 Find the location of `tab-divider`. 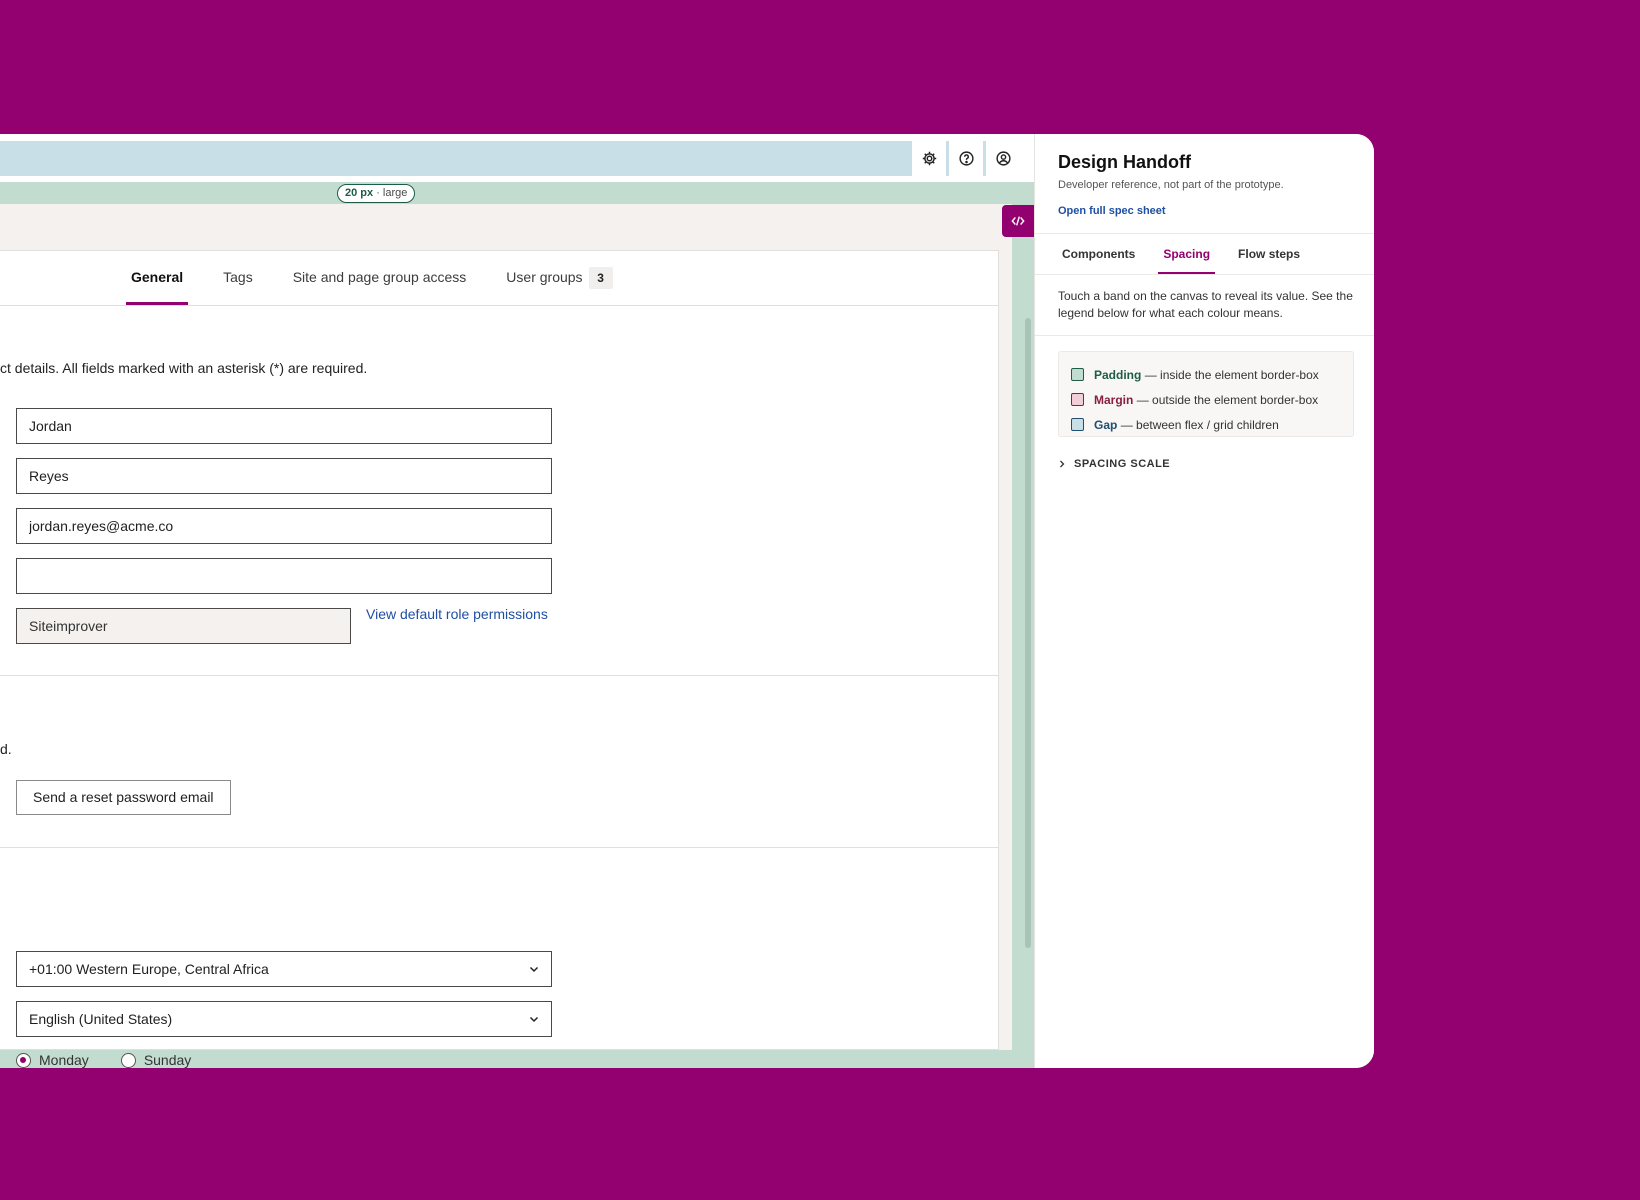

tab-divider is located at coordinates (499, 305).